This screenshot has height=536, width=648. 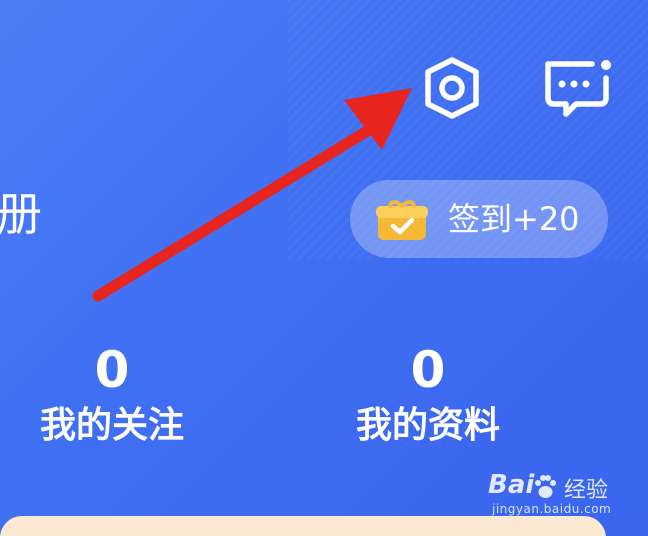 I want to click on watermark-brand: Bai, so click(x=511, y=485).